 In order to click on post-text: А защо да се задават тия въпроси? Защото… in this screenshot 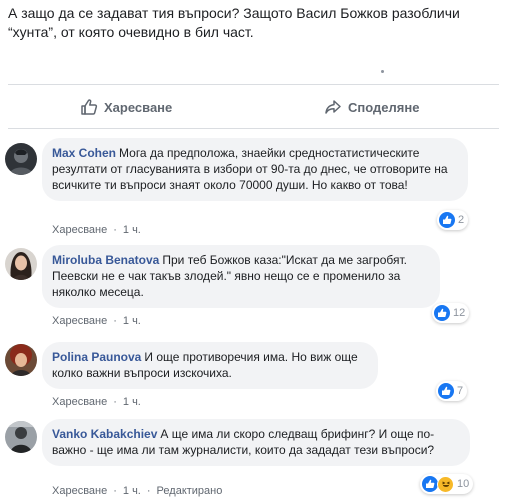, I will do `click(253, 23)`.